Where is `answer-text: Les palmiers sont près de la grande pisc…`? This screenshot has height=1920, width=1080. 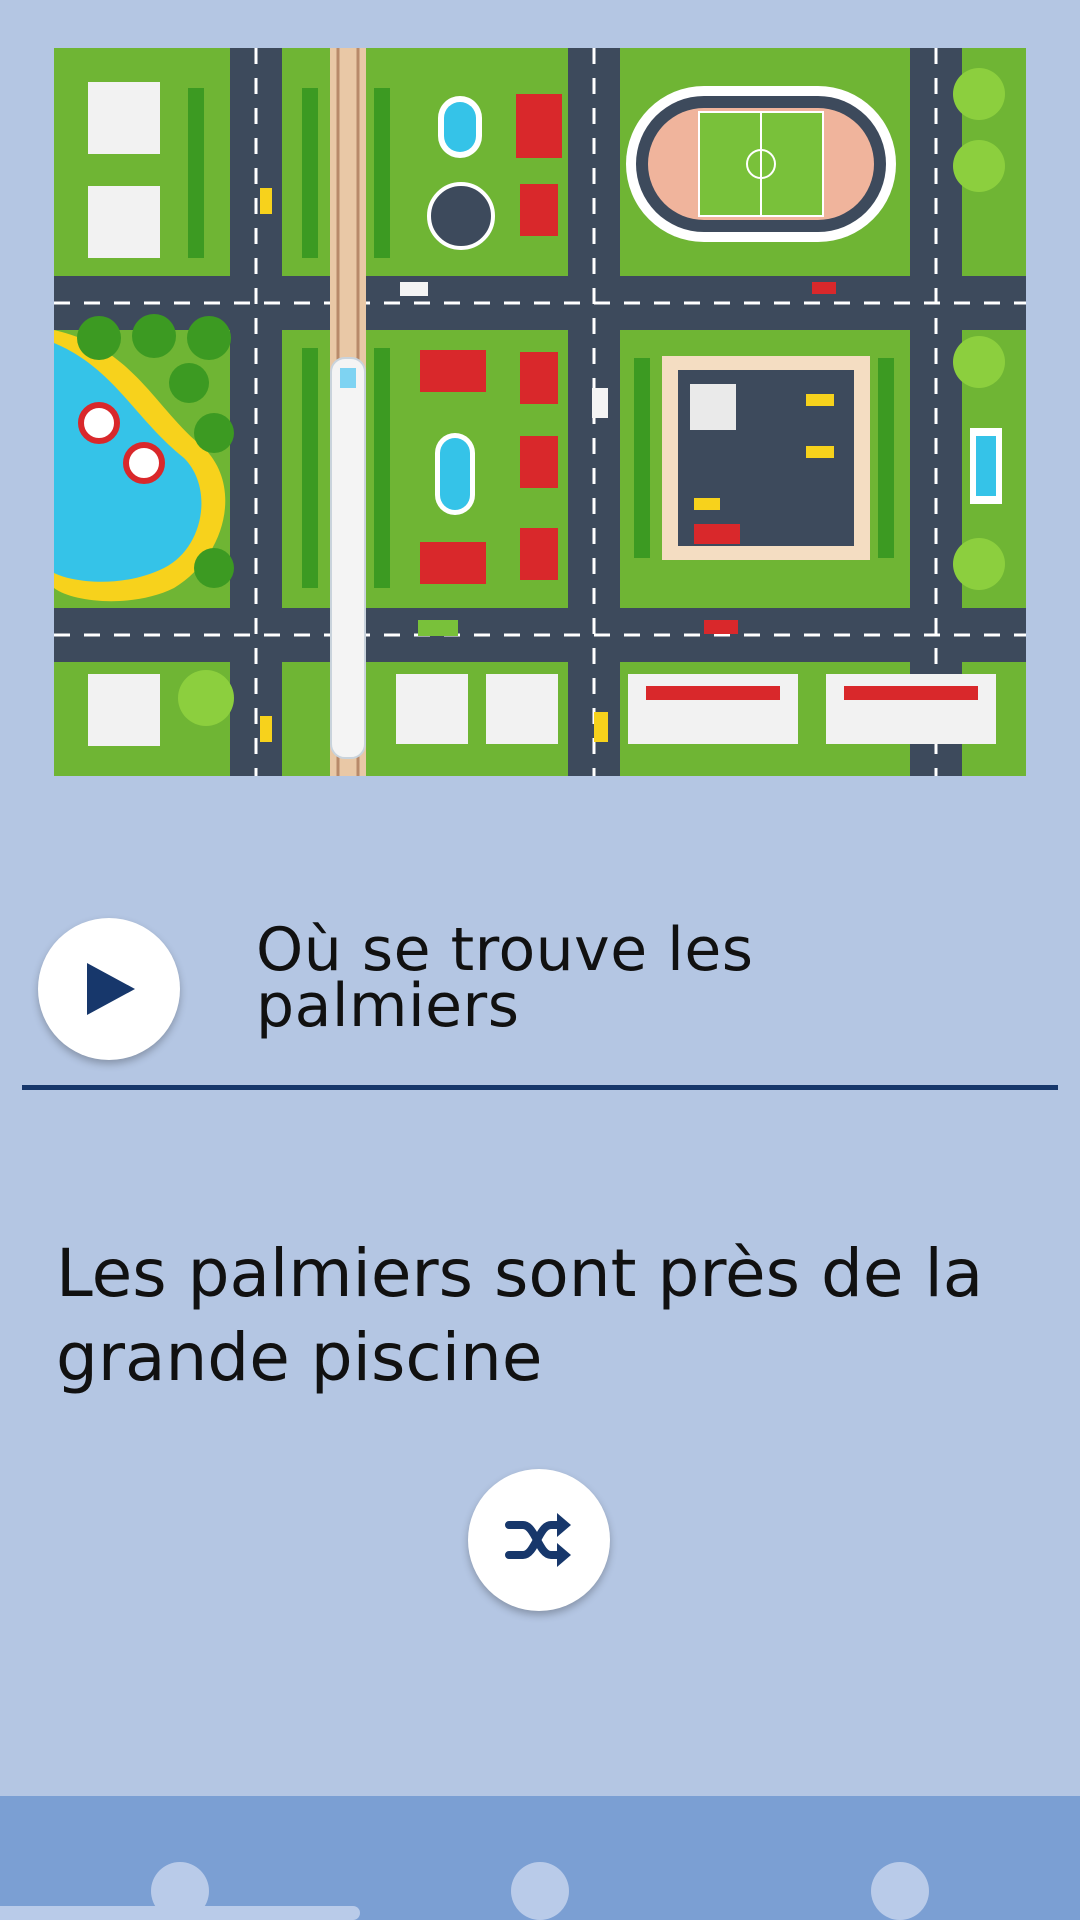
answer-text: Les palmiers sont près de la grande pisc… is located at coordinates (520, 1315).